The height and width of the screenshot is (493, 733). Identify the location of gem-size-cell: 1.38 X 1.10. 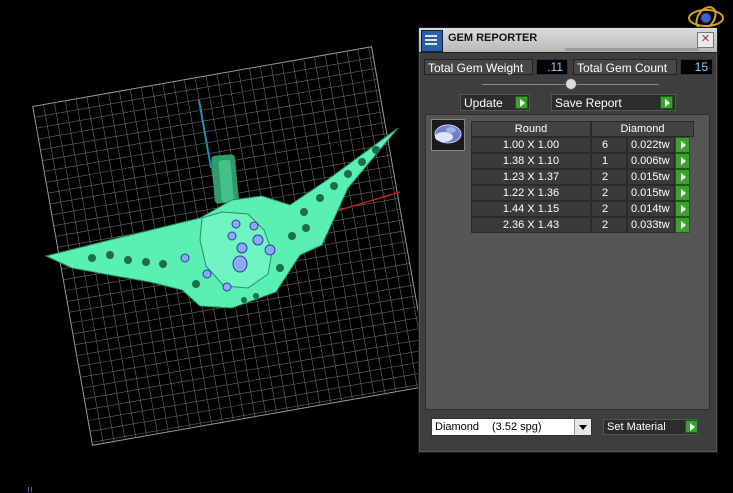
(531, 161).